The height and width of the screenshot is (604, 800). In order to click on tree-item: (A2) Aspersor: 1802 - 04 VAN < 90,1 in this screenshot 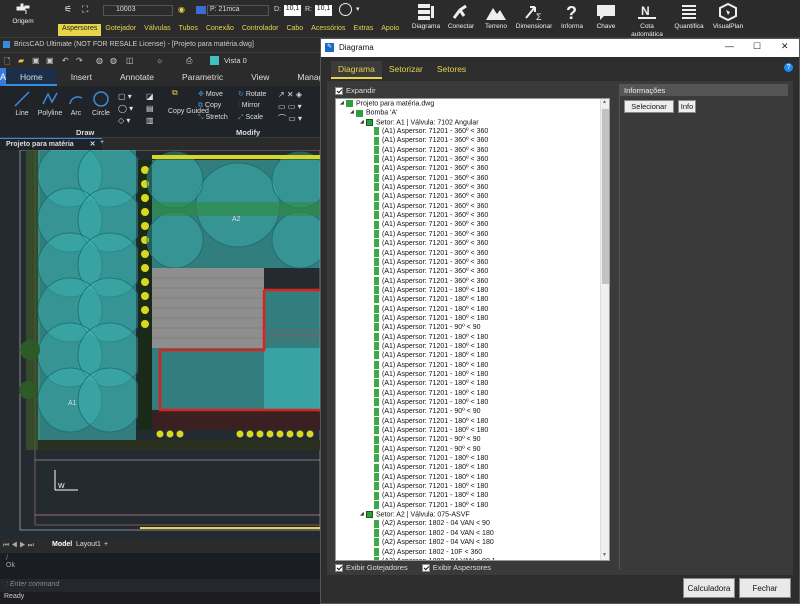, I will do `click(468, 558)`.